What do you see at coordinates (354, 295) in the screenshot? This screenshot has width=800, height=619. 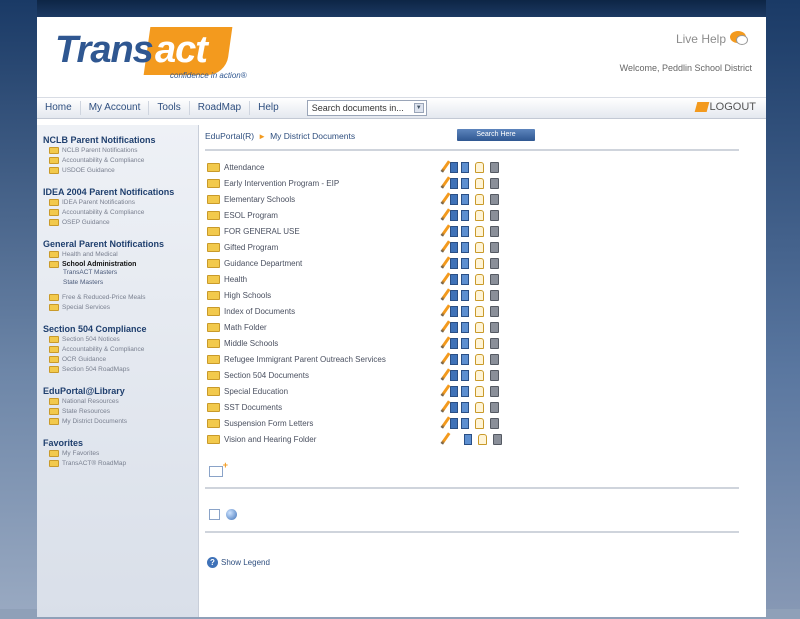 I see `folder-row: High Schools` at bounding box center [354, 295].